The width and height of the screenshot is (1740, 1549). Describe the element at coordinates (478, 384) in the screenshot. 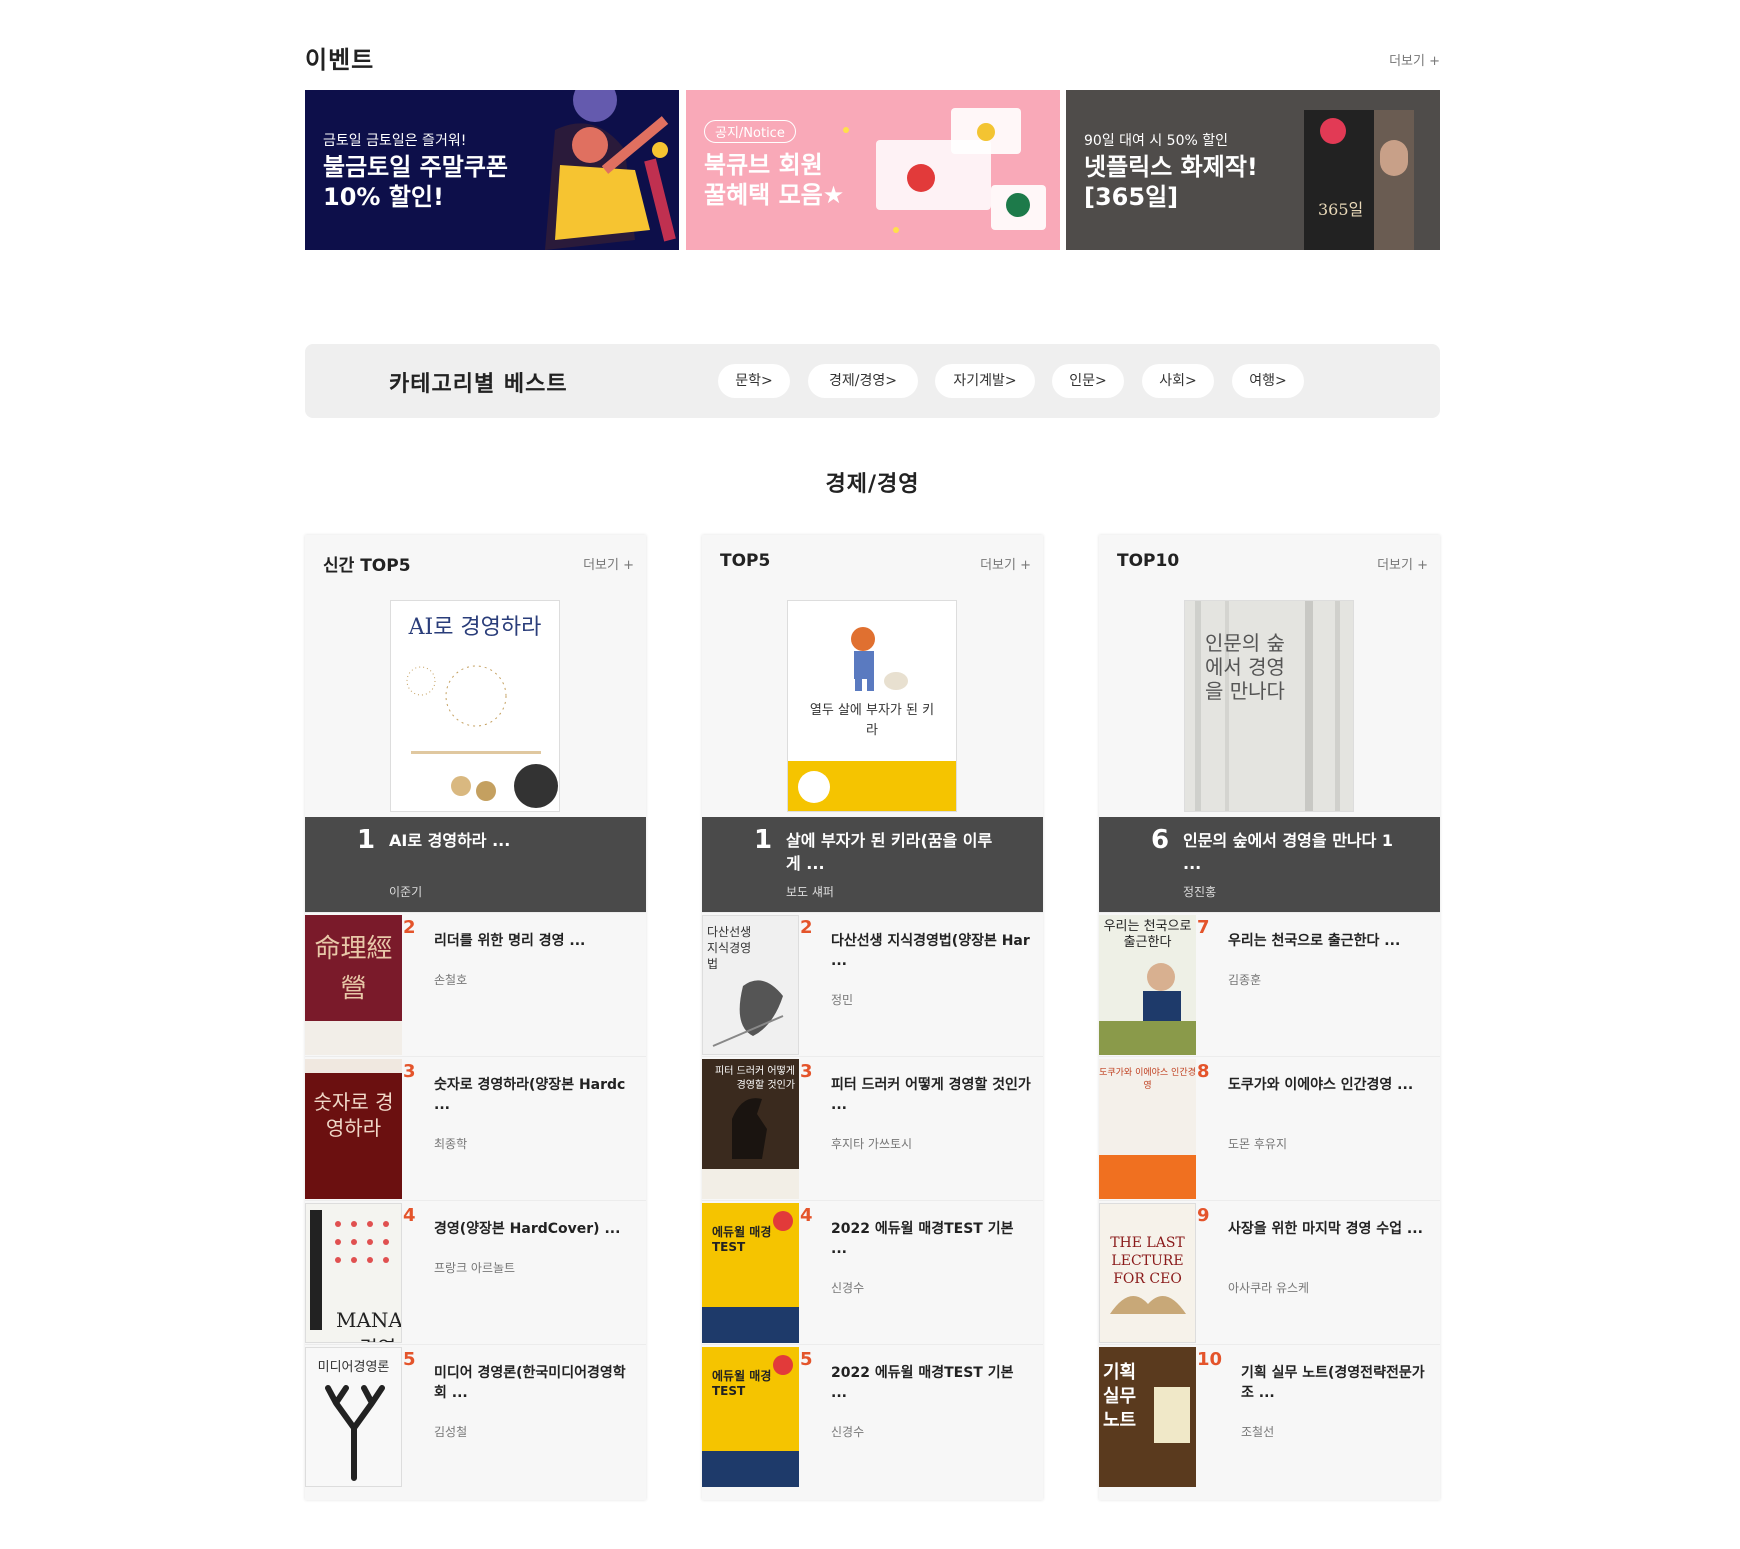

I see `category-best-title: 카테고리별 베스트` at that location.